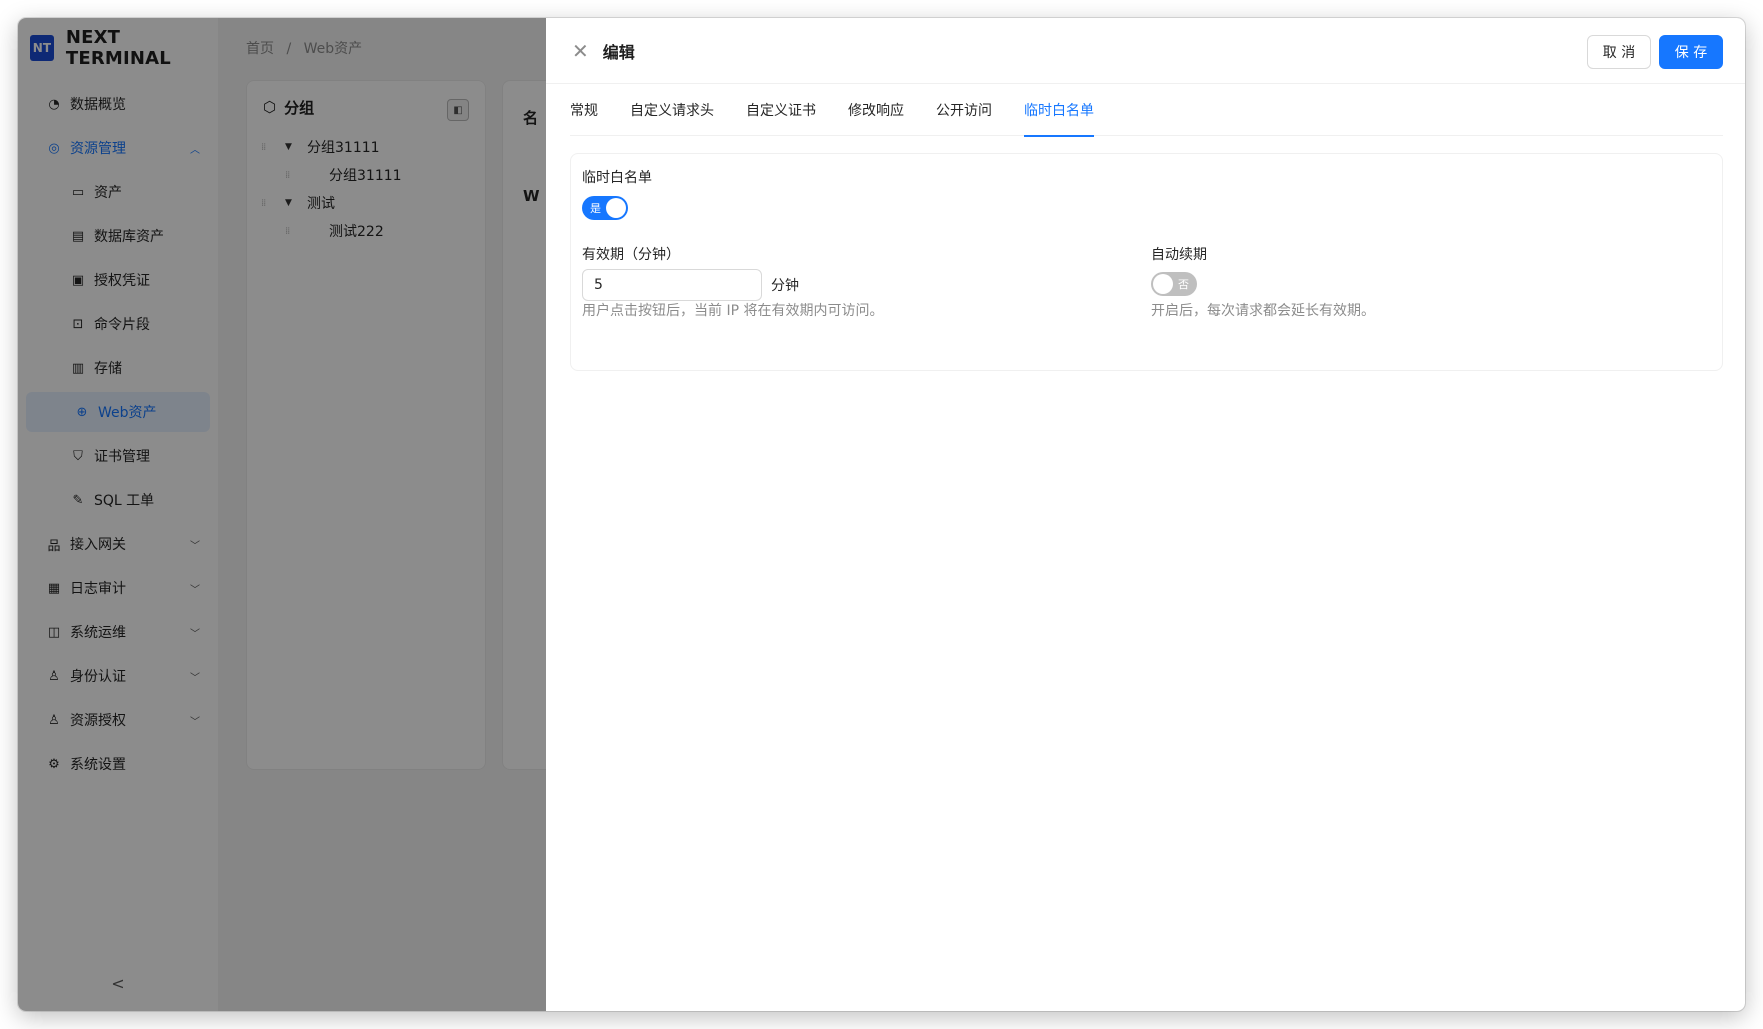  What do you see at coordinates (1146, 110) in the screenshot?
I see `drawer-tabs: 常规 自定义请求头 自定义证书 修改响应 公开访问 临时白名单` at bounding box center [1146, 110].